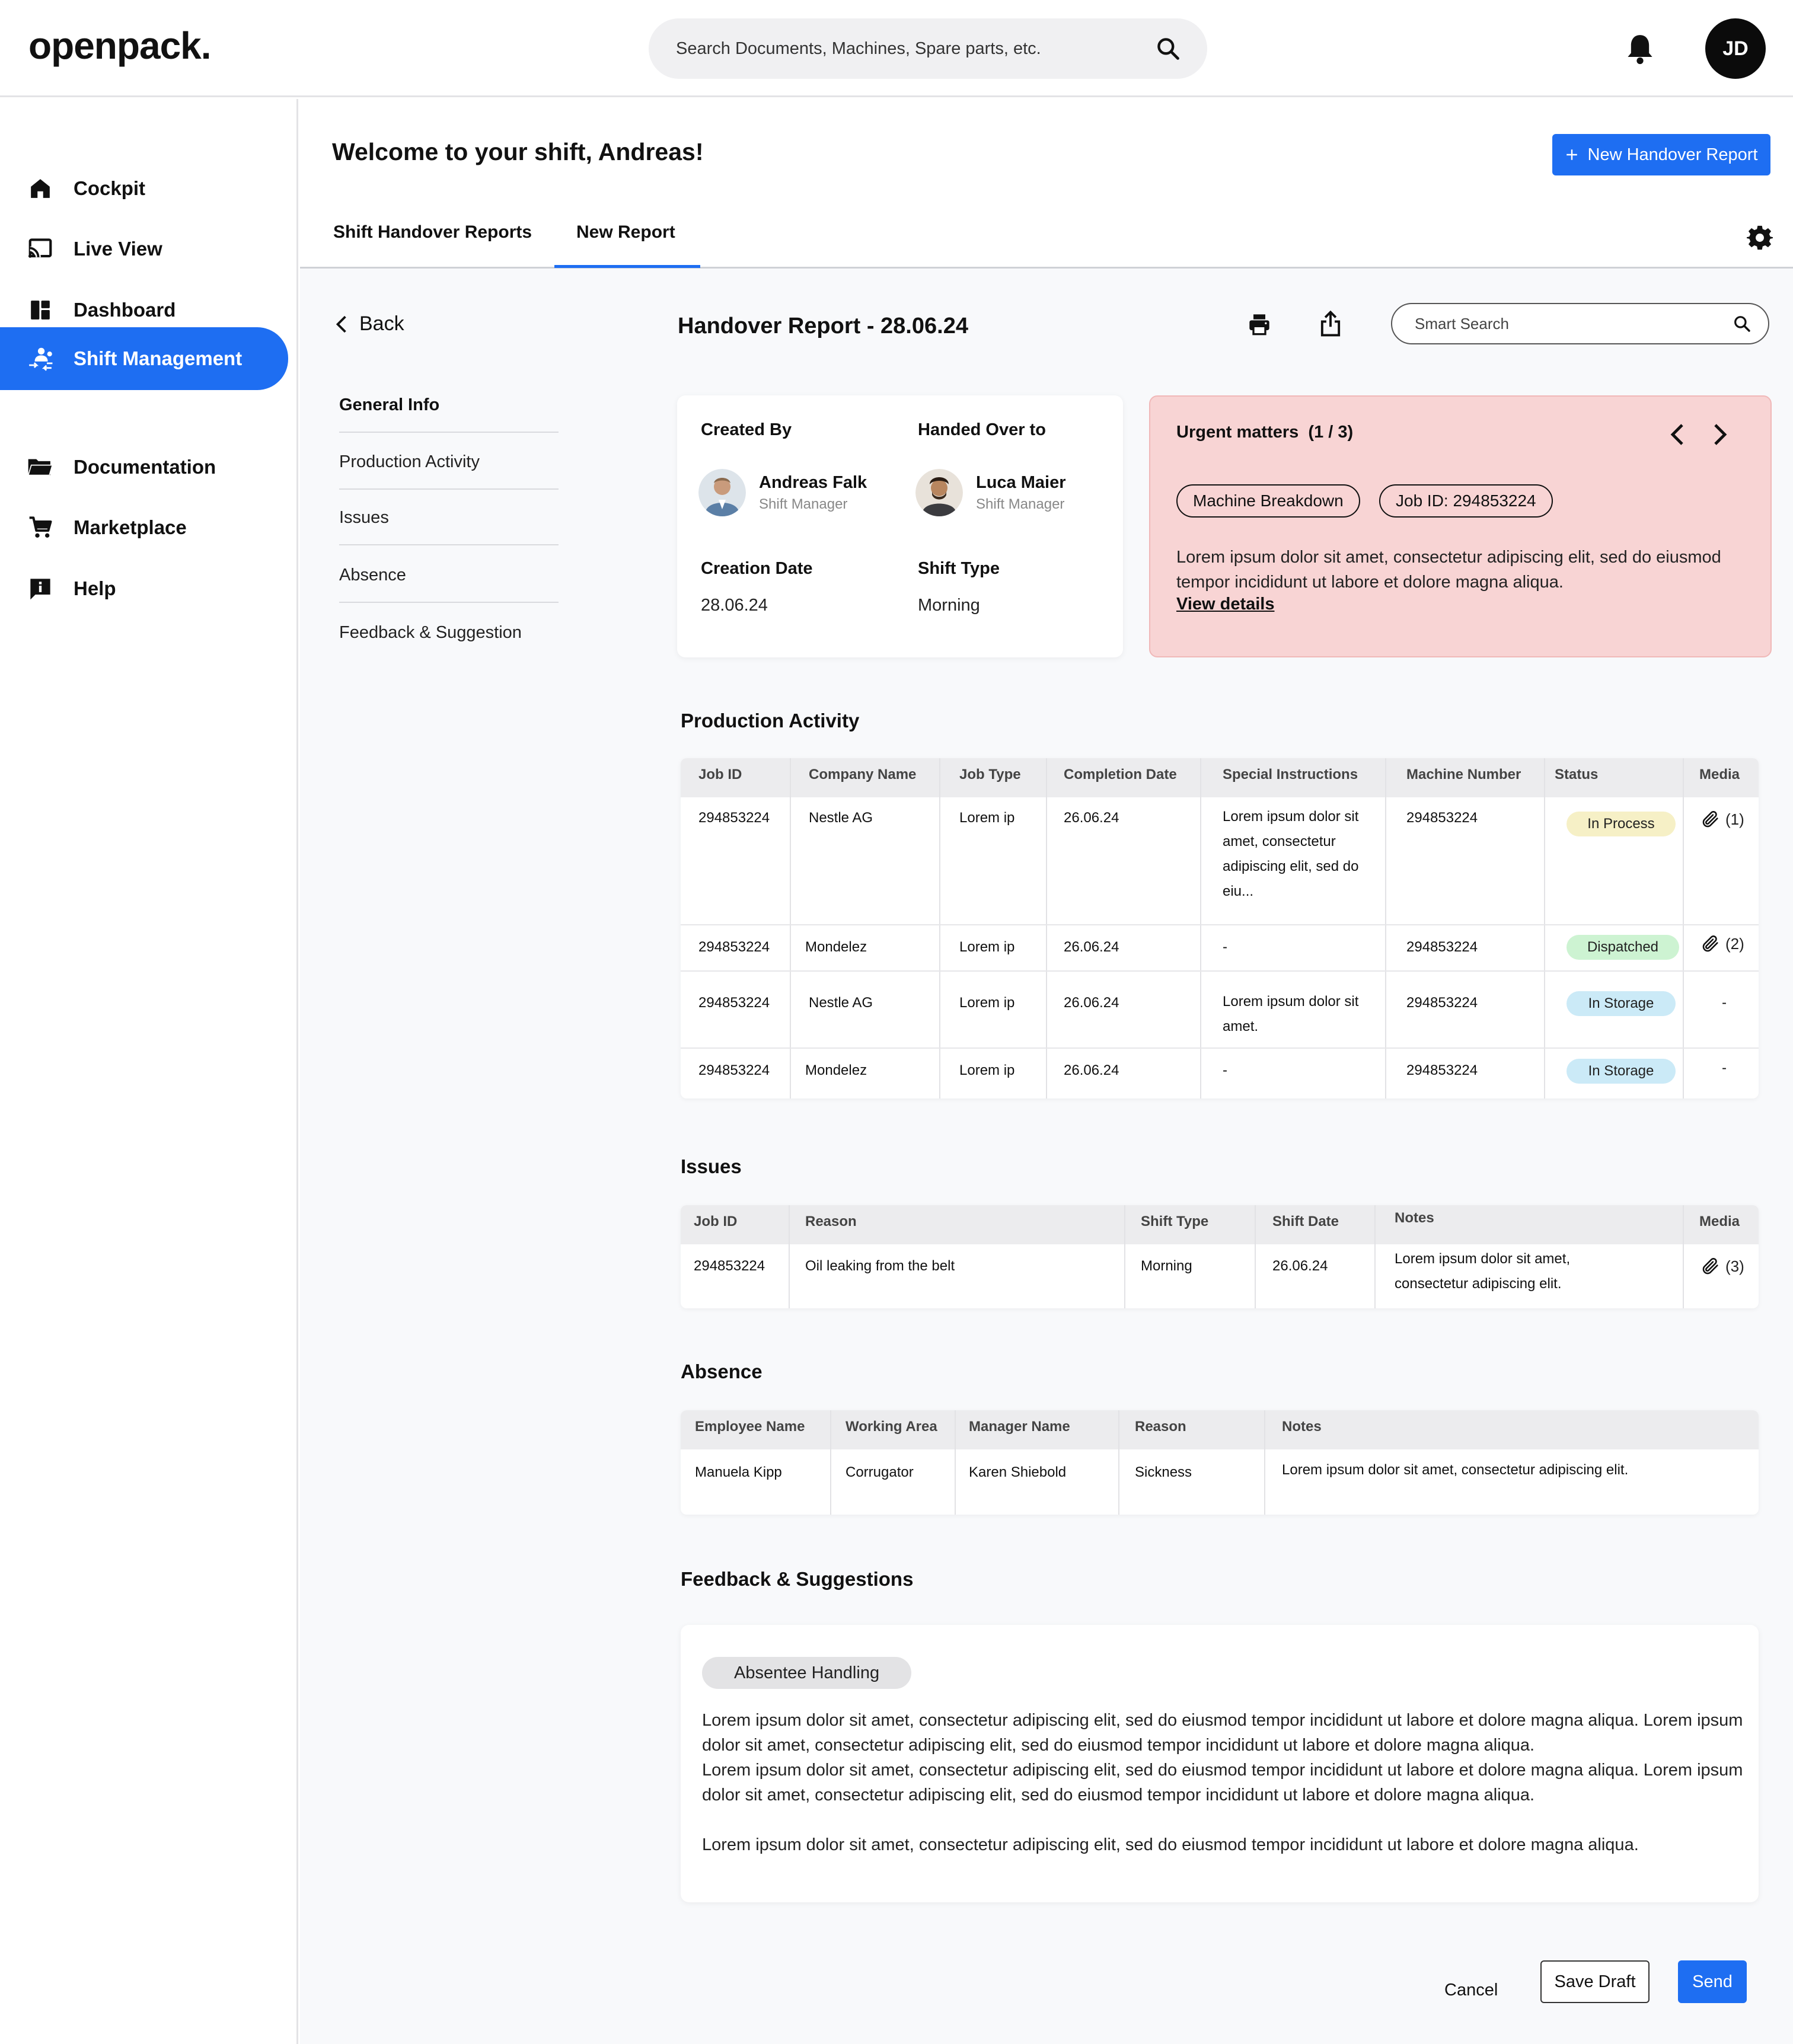 The width and height of the screenshot is (1793, 2044). Describe the element at coordinates (721, 1371) in the screenshot. I see `absence-title: Absence` at that location.